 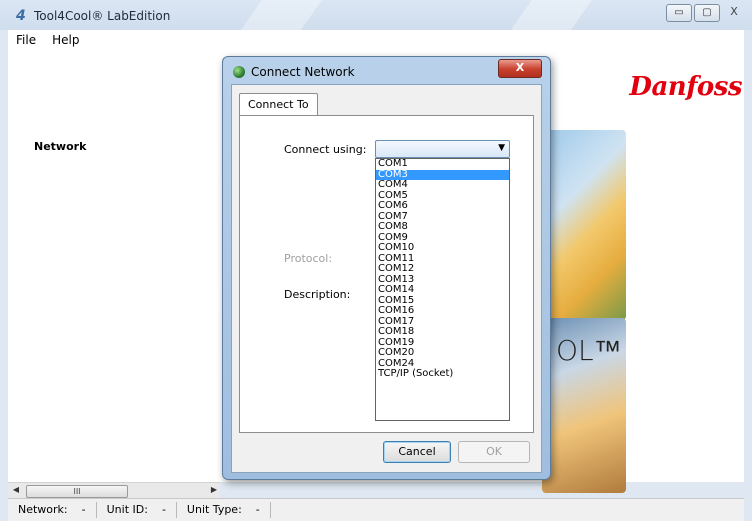 I want to click on title-bar: 4 Tool4Cool® LabEdition, so click(x=93, y=16).